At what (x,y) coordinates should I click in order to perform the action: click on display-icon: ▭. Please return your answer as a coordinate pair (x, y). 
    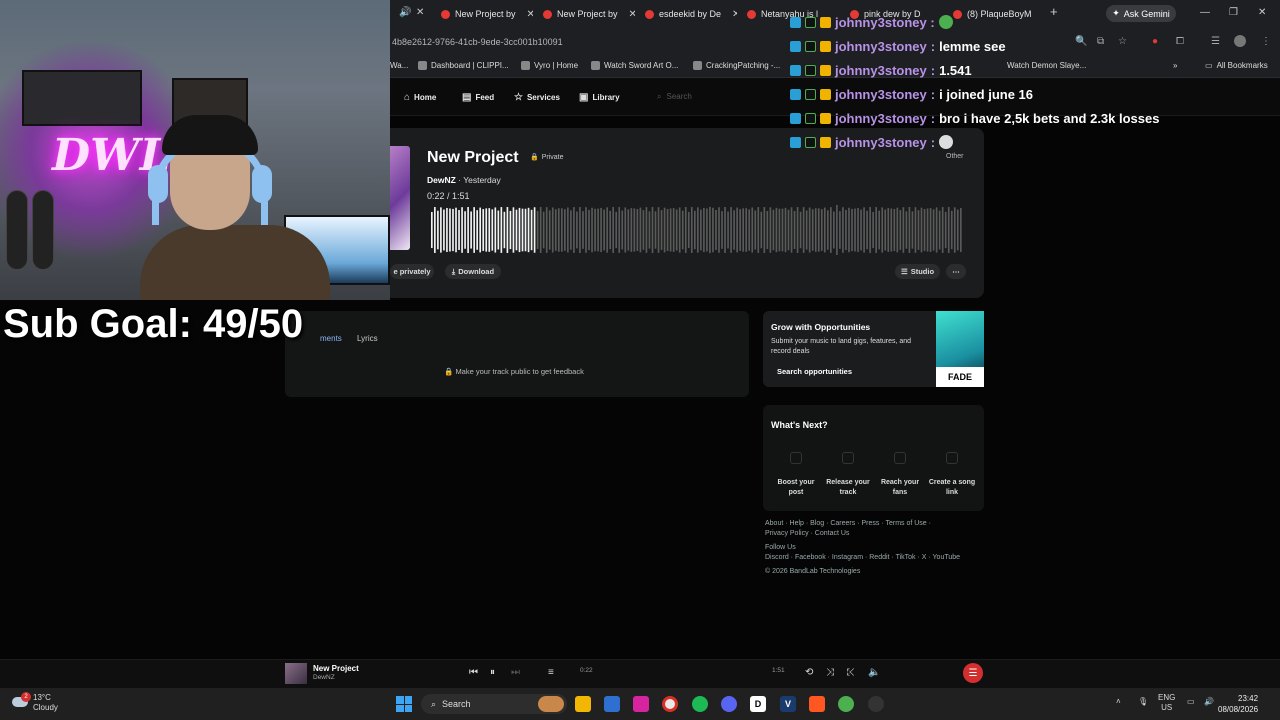
    Looking at the image, I should click on (1191, 701).